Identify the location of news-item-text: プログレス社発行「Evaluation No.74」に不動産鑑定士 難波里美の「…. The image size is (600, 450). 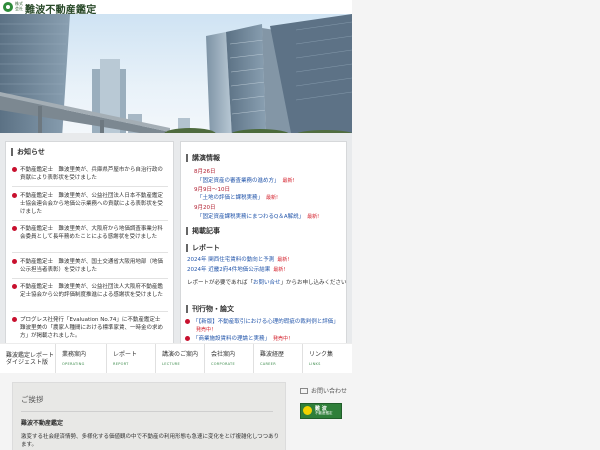
(94, 328).